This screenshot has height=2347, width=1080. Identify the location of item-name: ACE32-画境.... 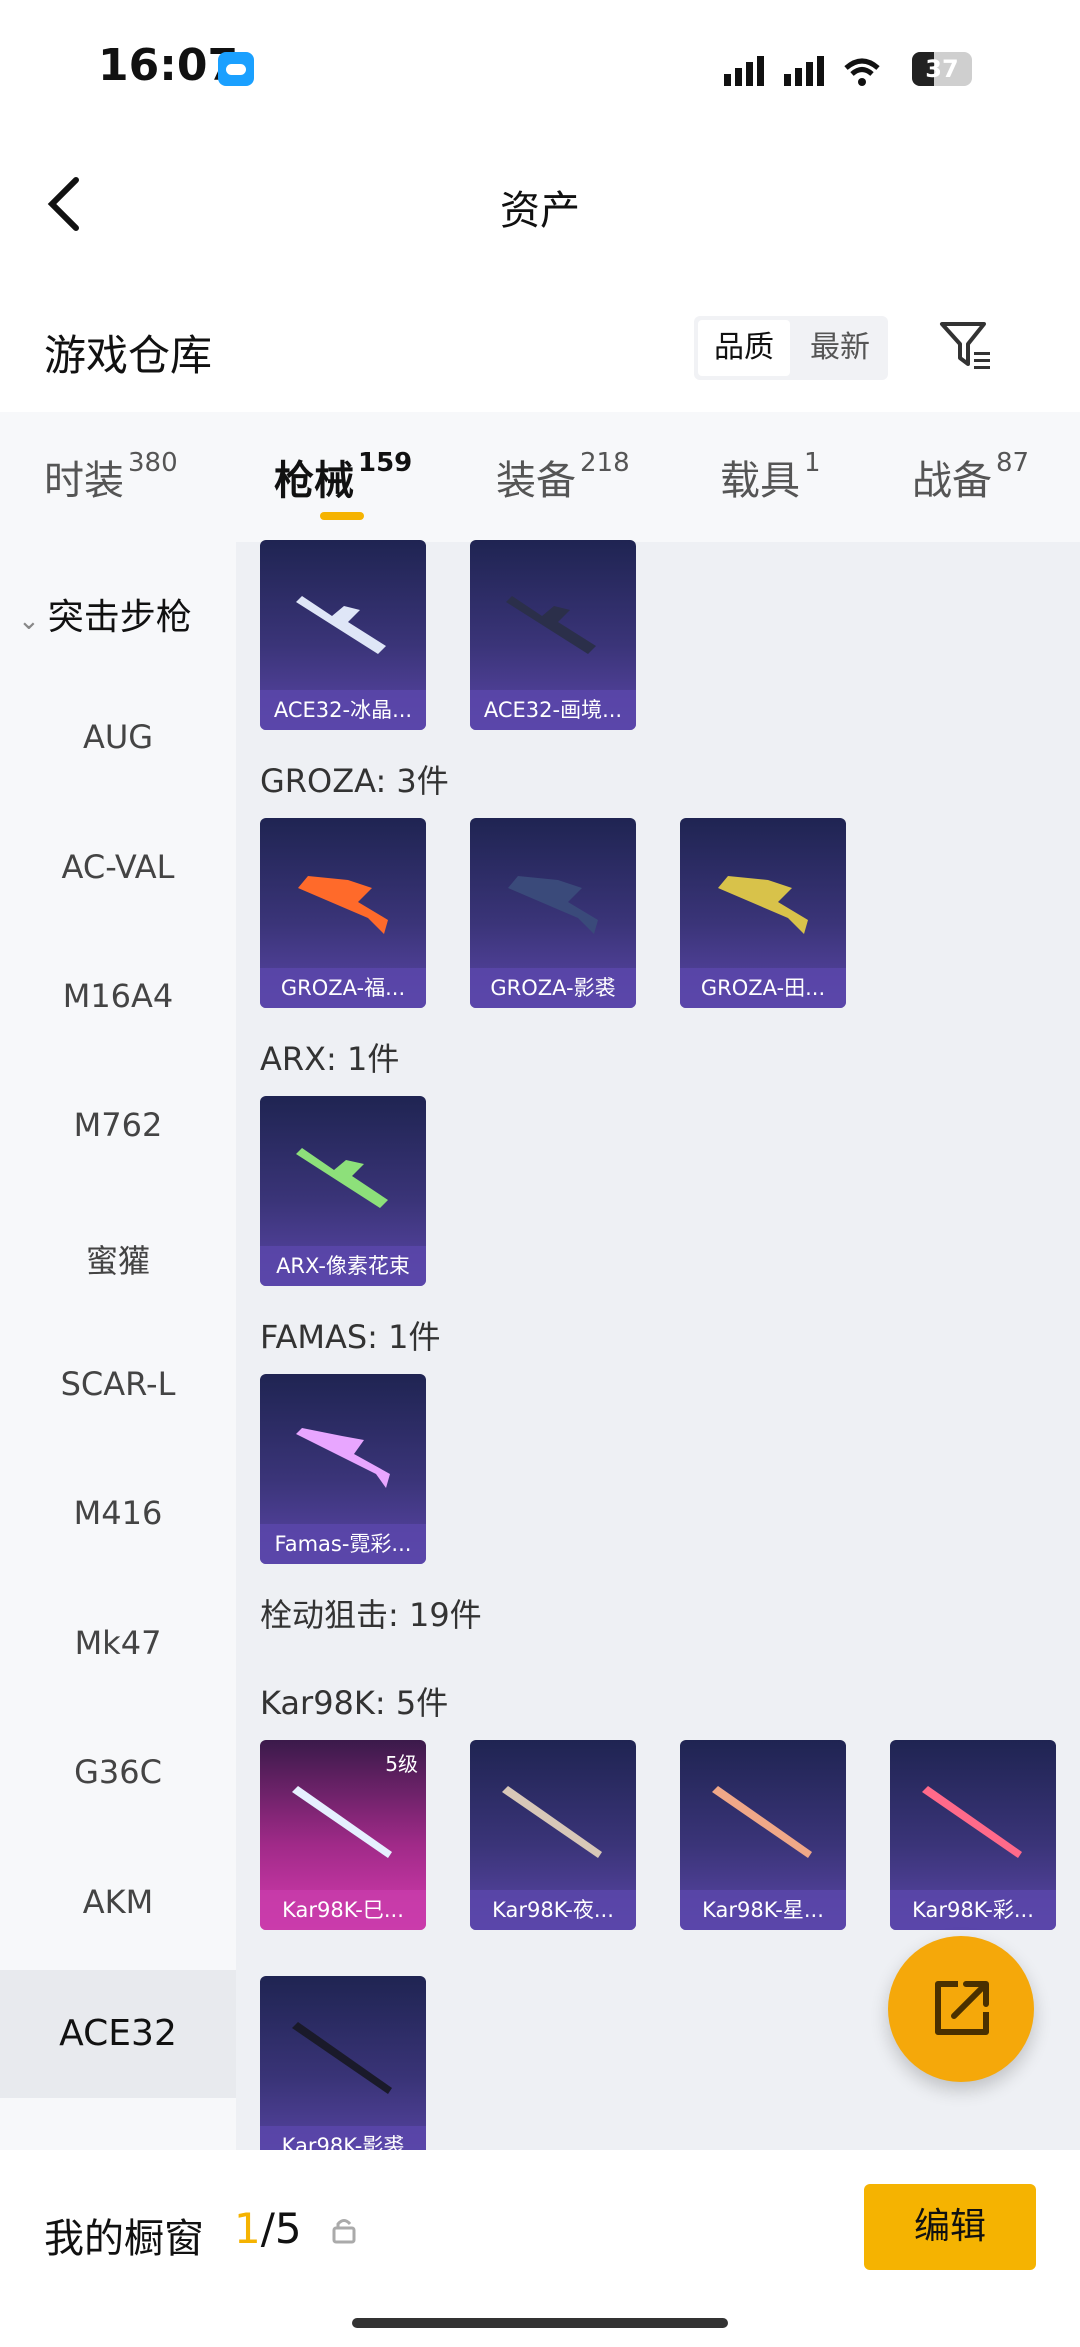
(553, 710).